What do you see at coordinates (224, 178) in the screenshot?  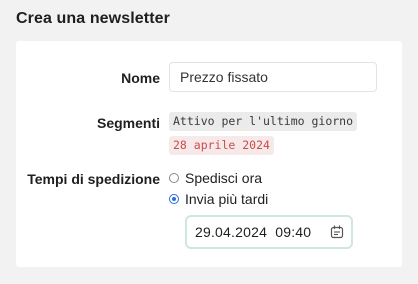 I see `send-now-label: Spedisci ora` at bounding box center [224, 178].